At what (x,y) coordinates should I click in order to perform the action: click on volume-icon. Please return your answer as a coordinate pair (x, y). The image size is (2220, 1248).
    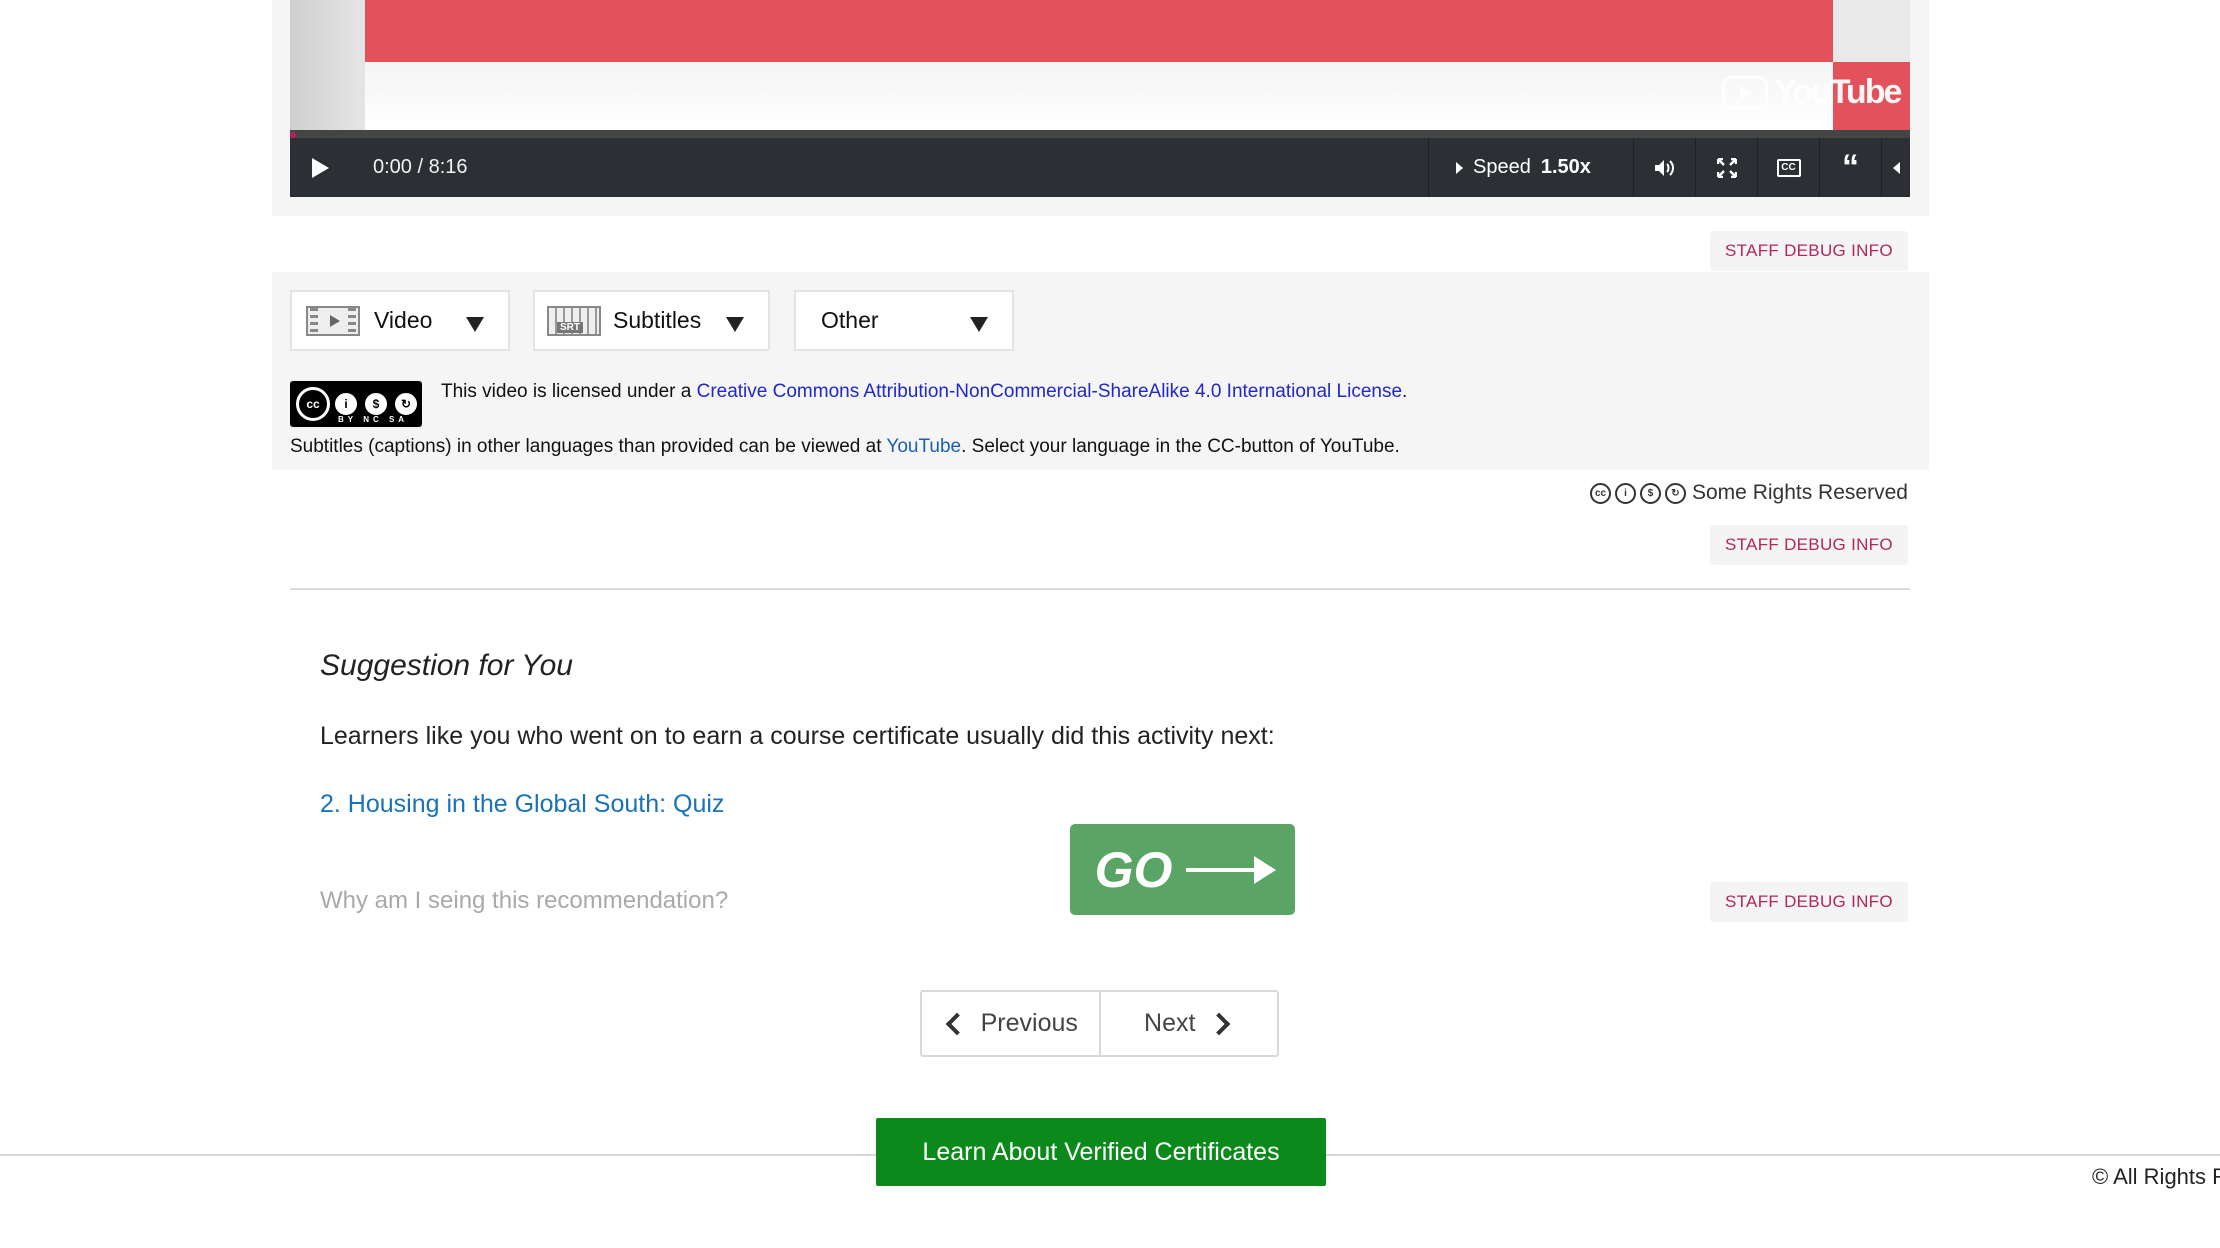
    Looking at the image, I should click on (1664, 167).